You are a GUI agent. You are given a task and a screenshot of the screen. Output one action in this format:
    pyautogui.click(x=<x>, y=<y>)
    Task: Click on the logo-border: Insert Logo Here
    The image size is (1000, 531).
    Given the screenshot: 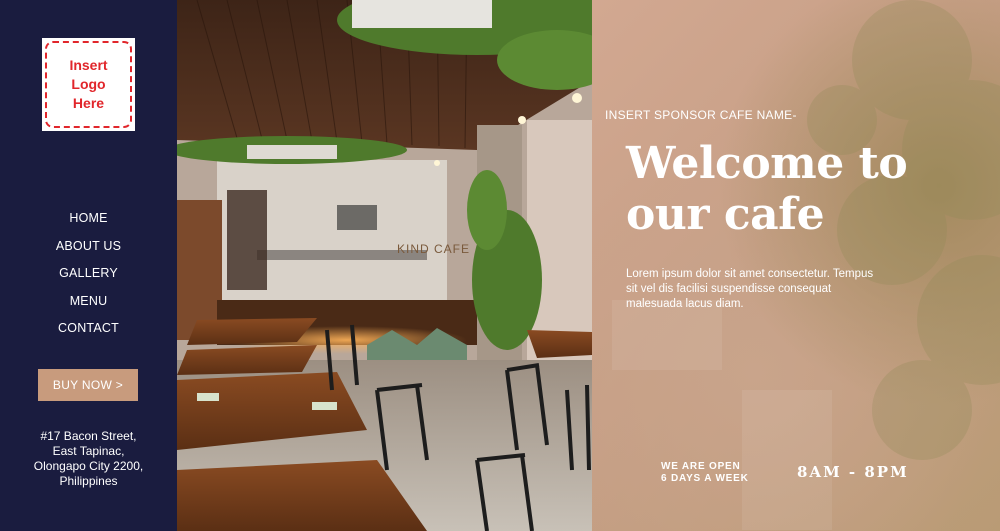 What is the action you would take?
    pyautogui.click(x=88, y=84)
    